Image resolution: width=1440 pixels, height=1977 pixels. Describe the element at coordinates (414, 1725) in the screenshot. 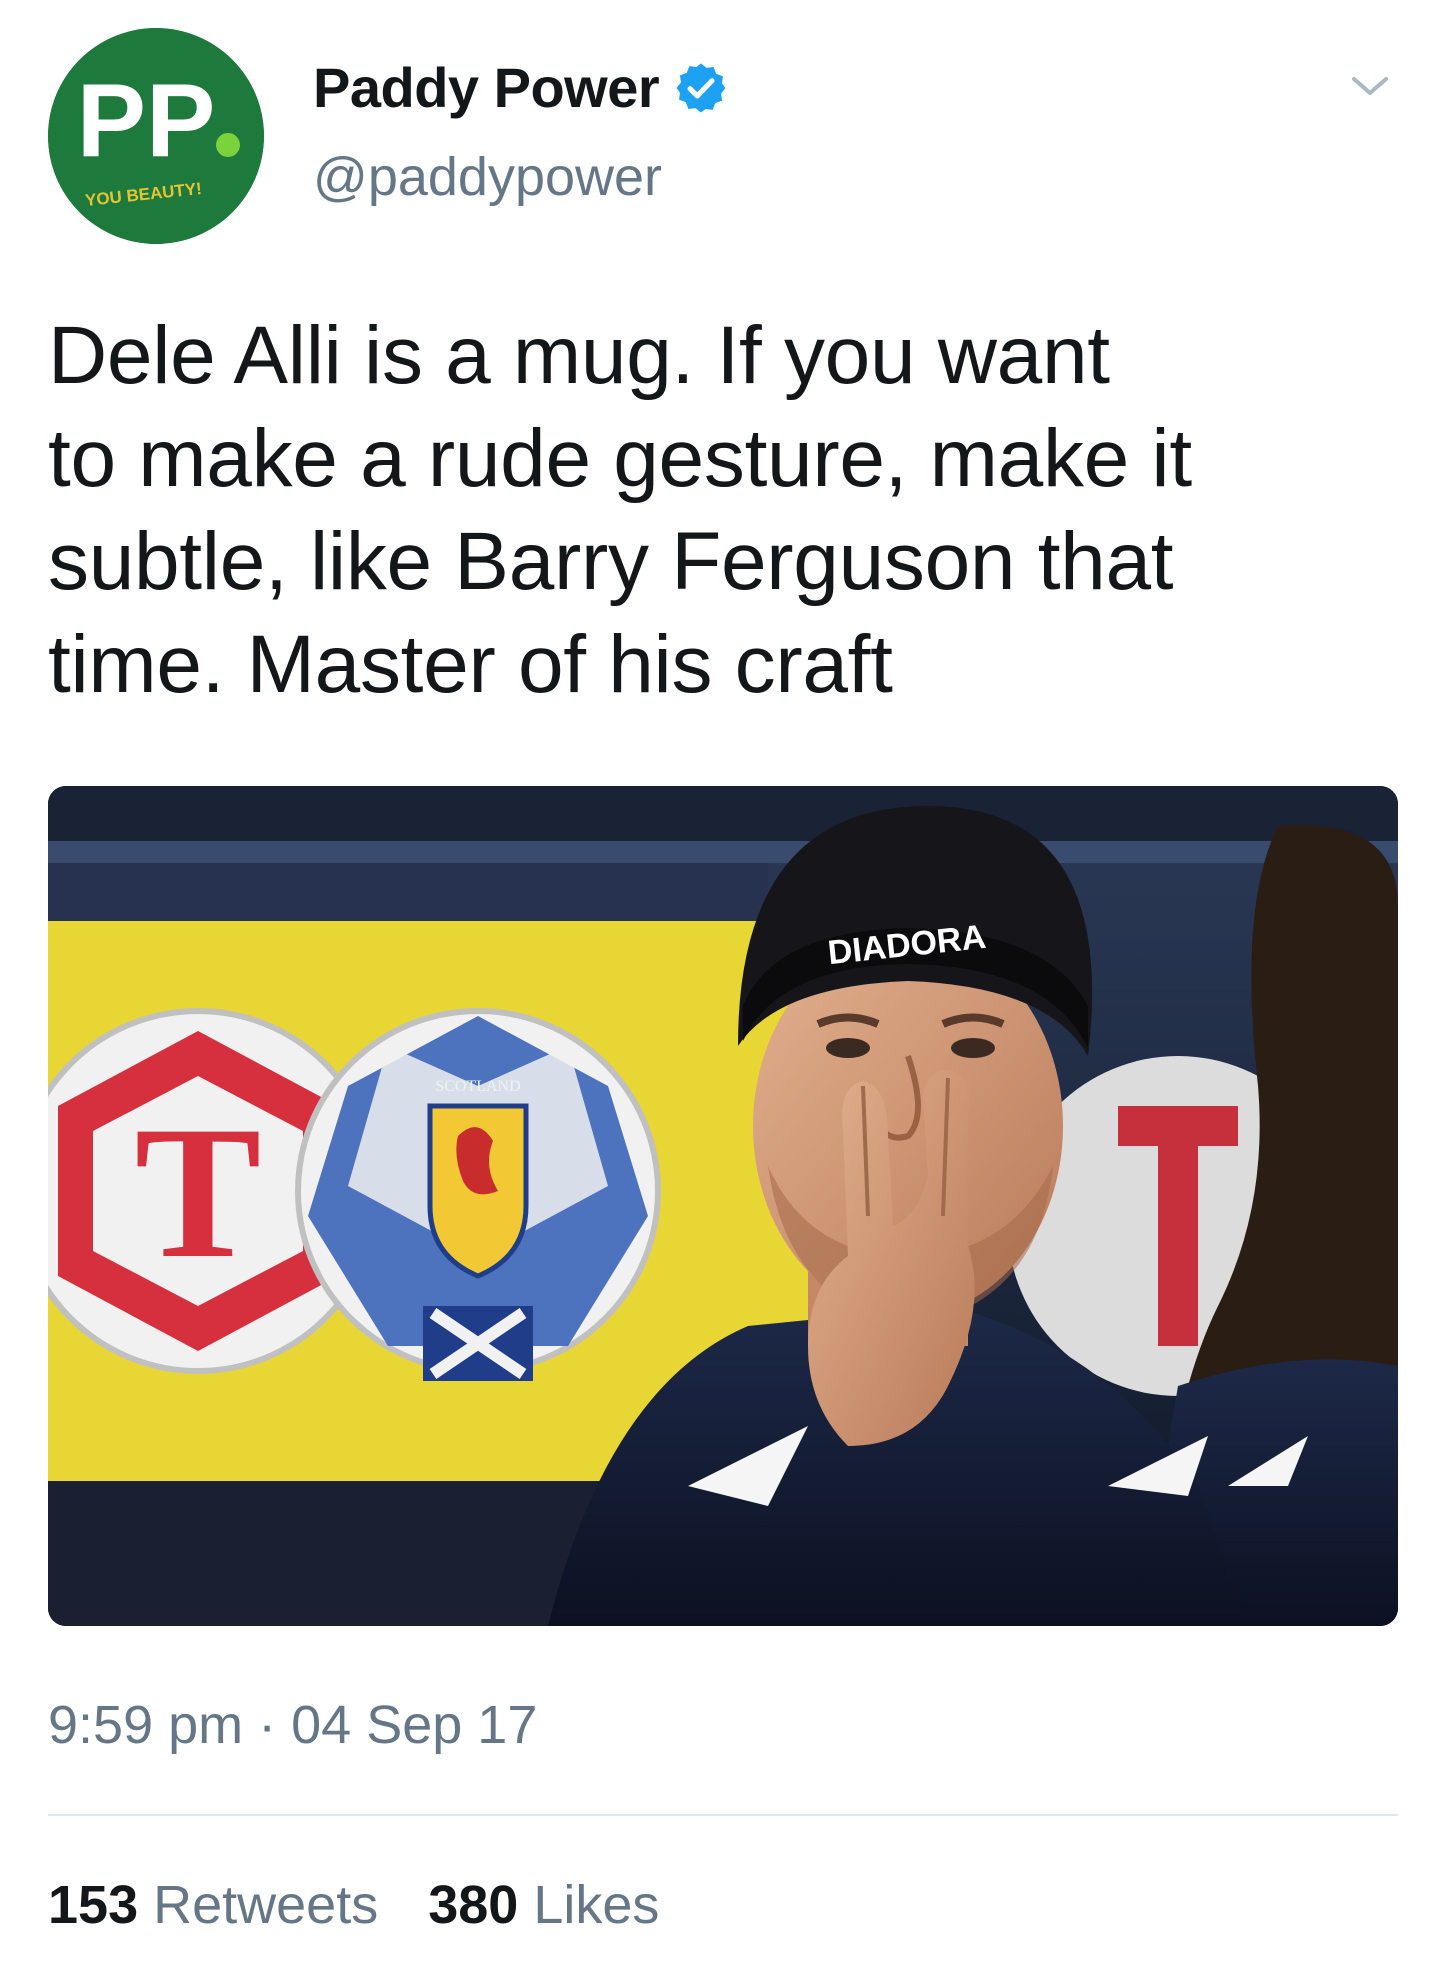

I see `tweet-date: 04 Sep 17` at that location.